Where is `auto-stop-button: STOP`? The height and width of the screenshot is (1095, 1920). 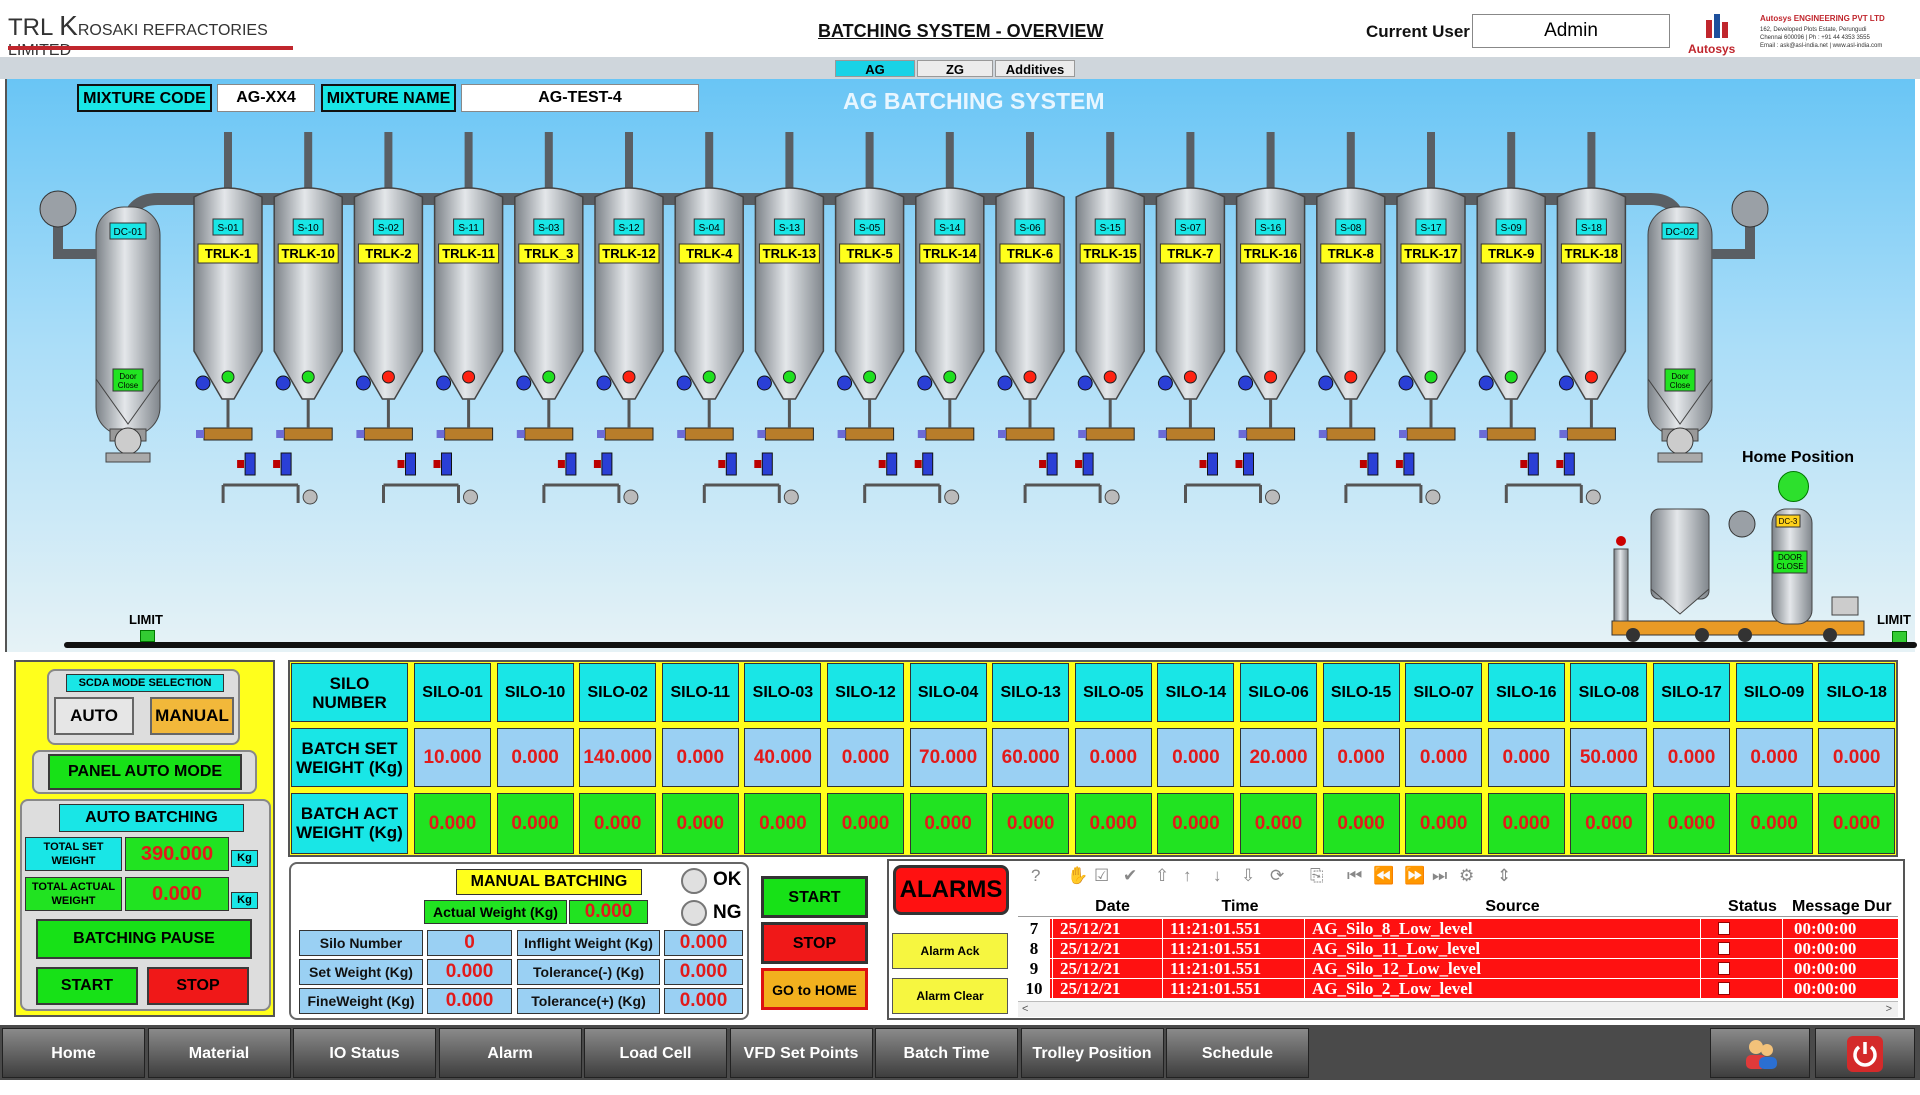 auto-stop-button: STOP is located at coordinates (198, 986).